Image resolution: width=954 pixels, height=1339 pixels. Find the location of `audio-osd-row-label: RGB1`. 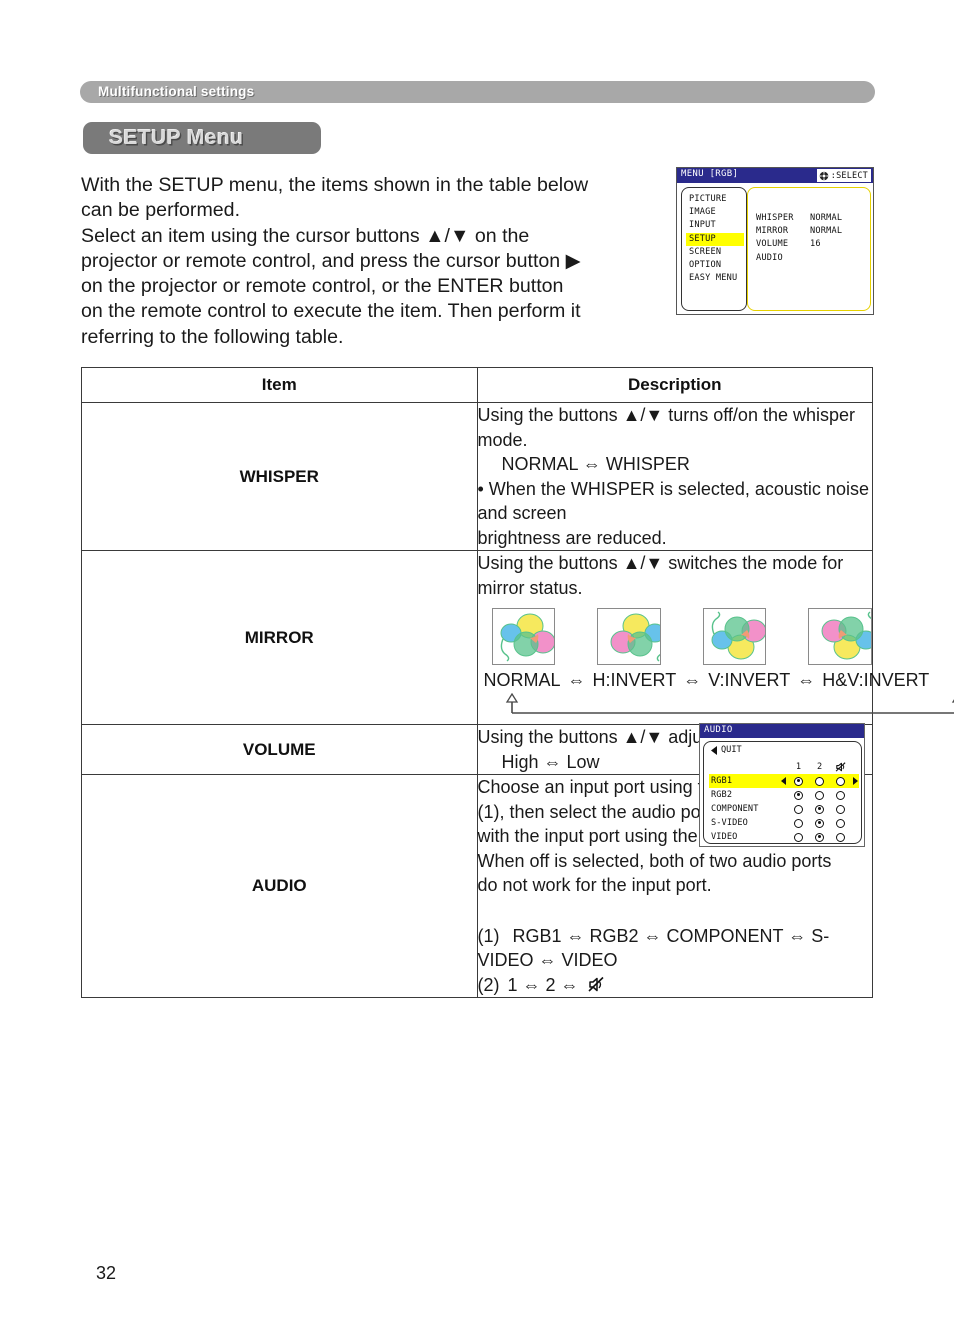

audio-osd-row-label: RGB1 is located at coordinates (722, 781).